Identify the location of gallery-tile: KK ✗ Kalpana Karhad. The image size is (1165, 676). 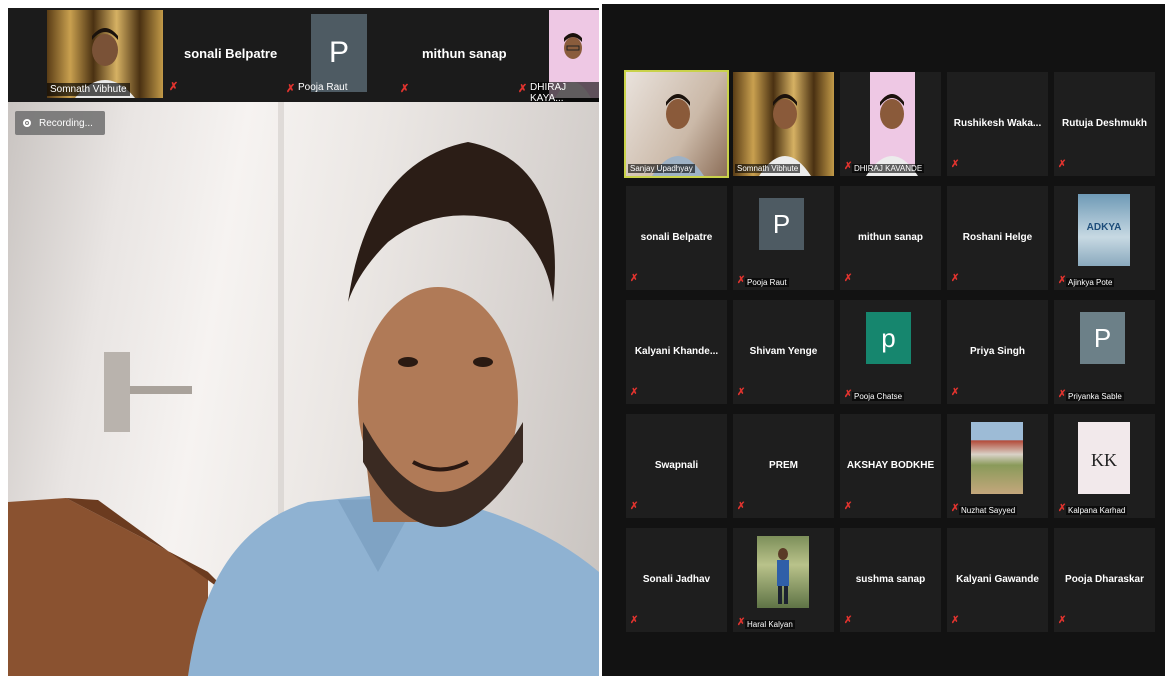
(1104, 466).